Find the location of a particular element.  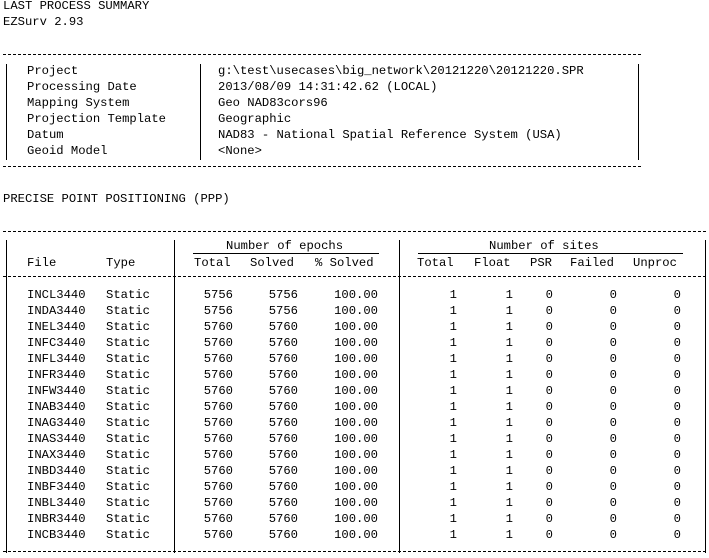

table-row: INFC3440 Static 5760 5760 100.00 1 1 0 0 0 is located at coordinates (354, 343).